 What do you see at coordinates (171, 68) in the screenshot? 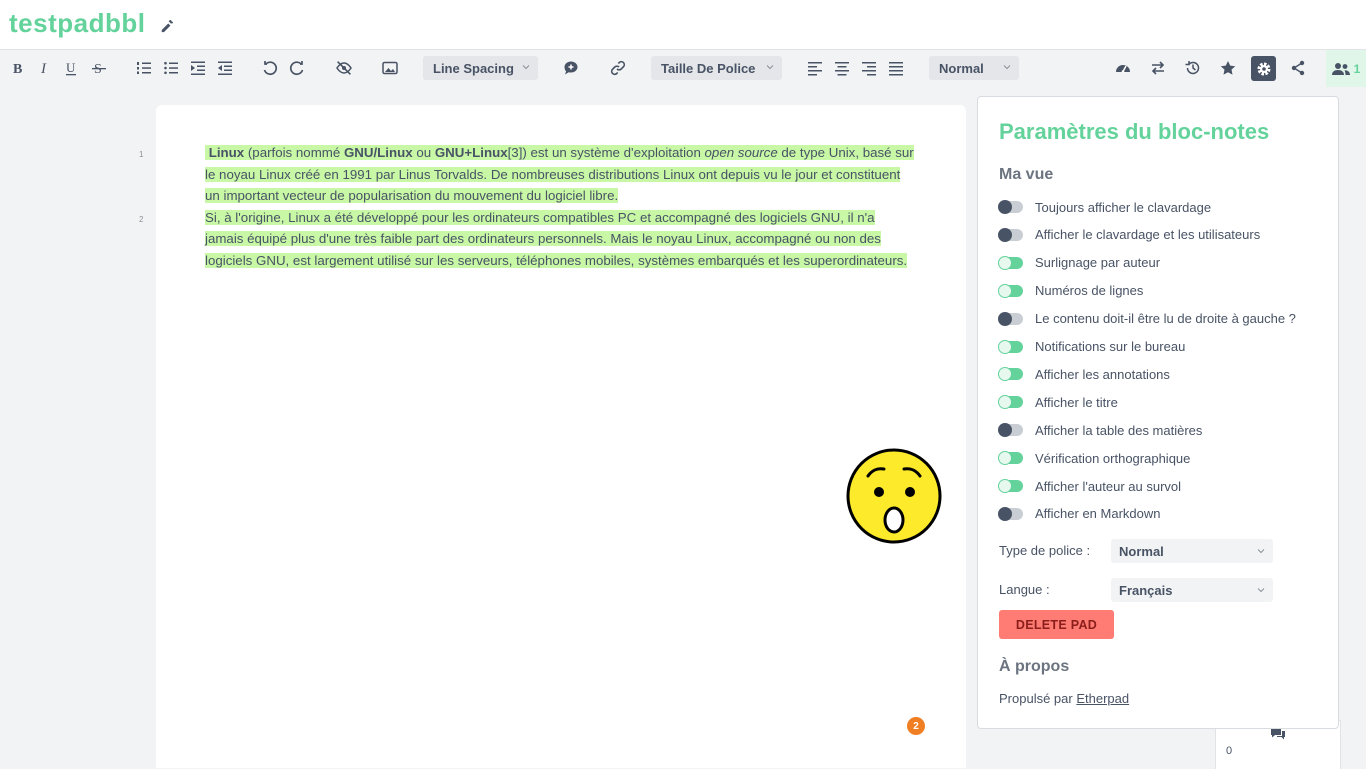
I see `unordered-list-icon` at bounding box center [171, 68].